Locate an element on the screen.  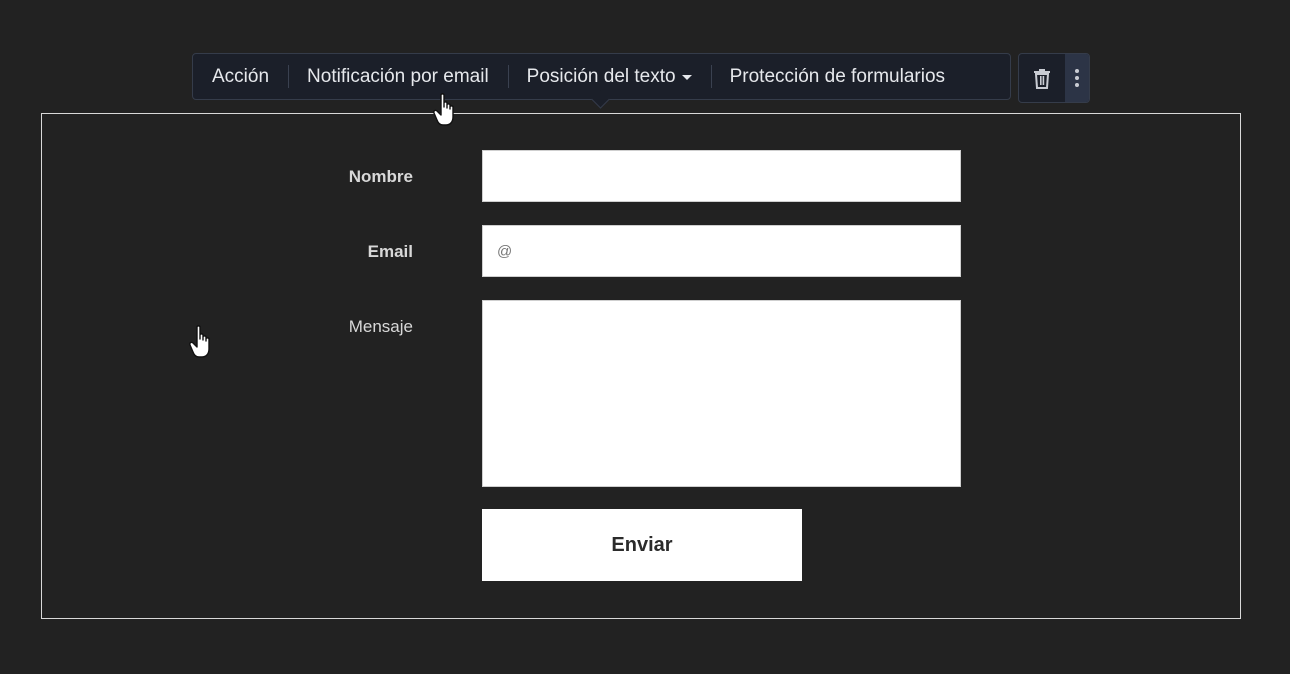
toolbar-actions is located at coordinates (1054, 78).